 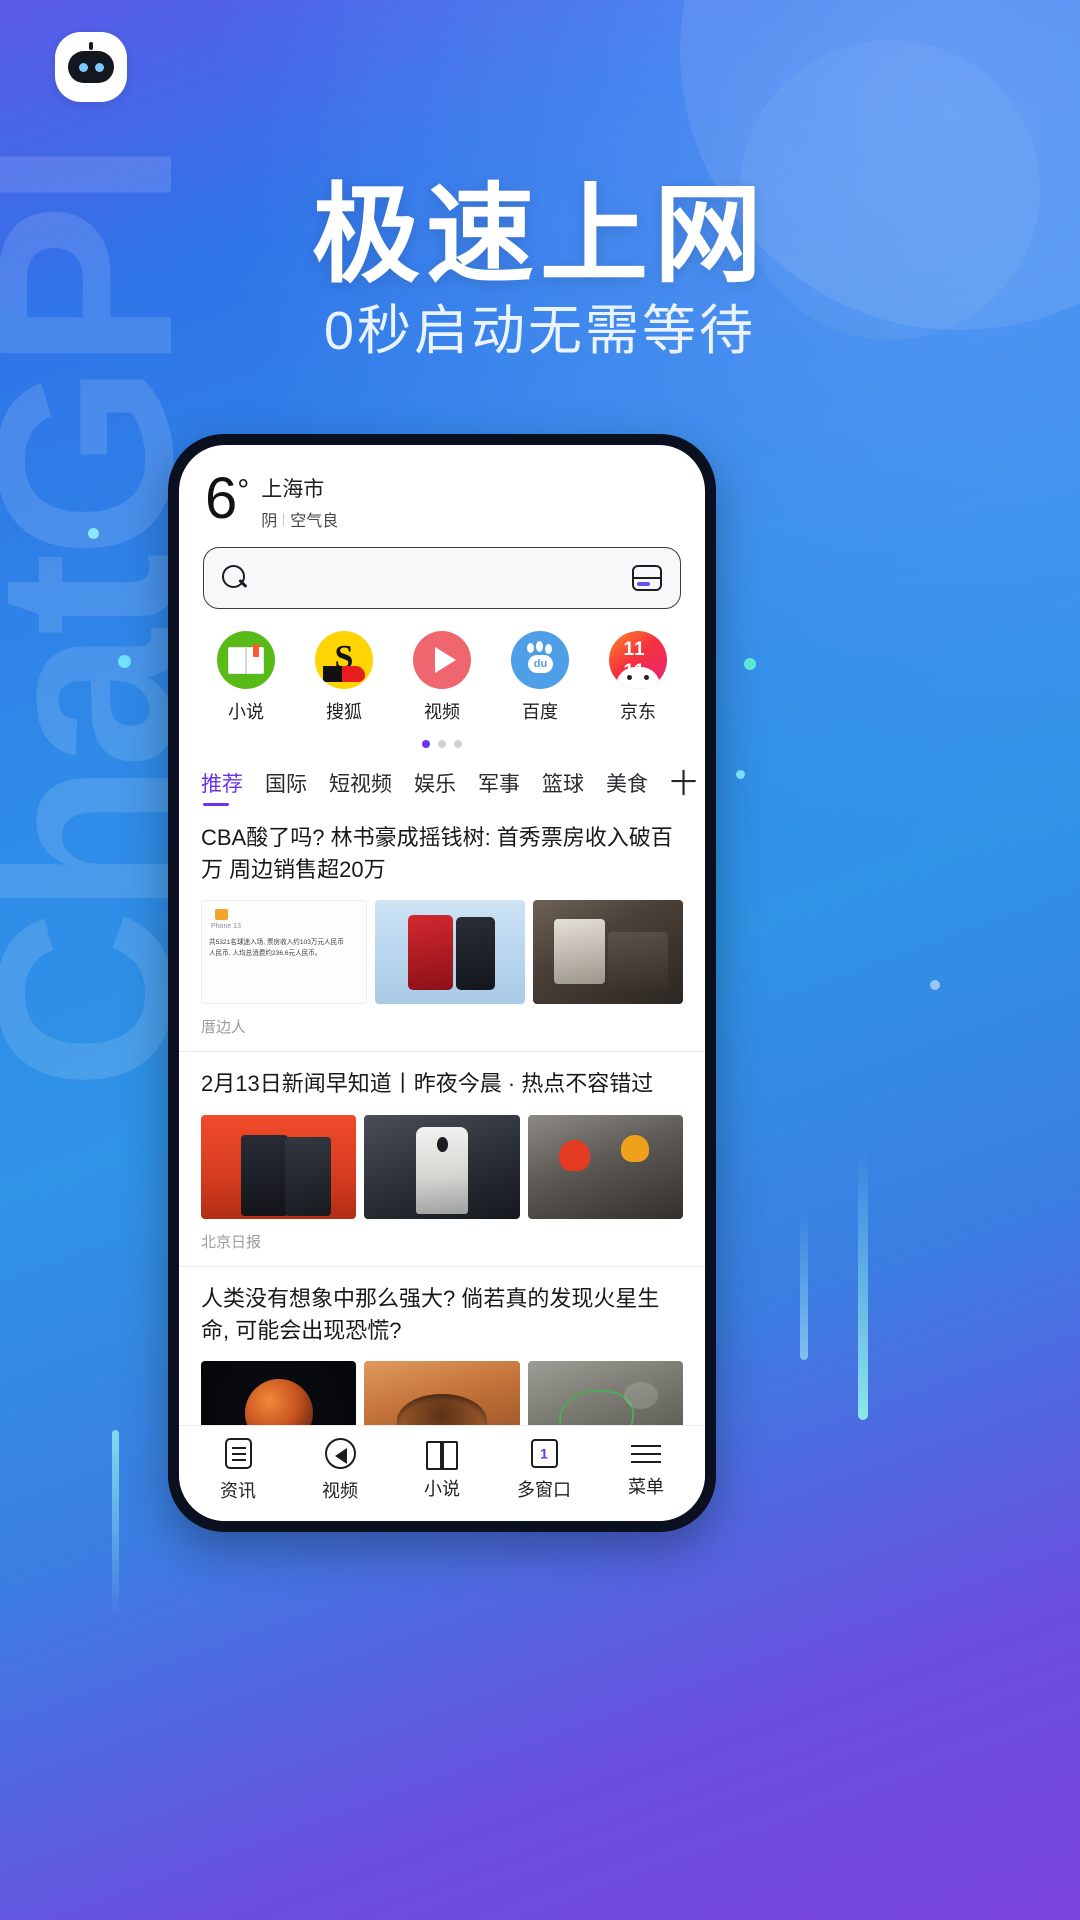 I want to click on news-tabs: 推荐 国际 短视频 娱乐 军事 篮球 美食 十, so click(x=442, y=777).